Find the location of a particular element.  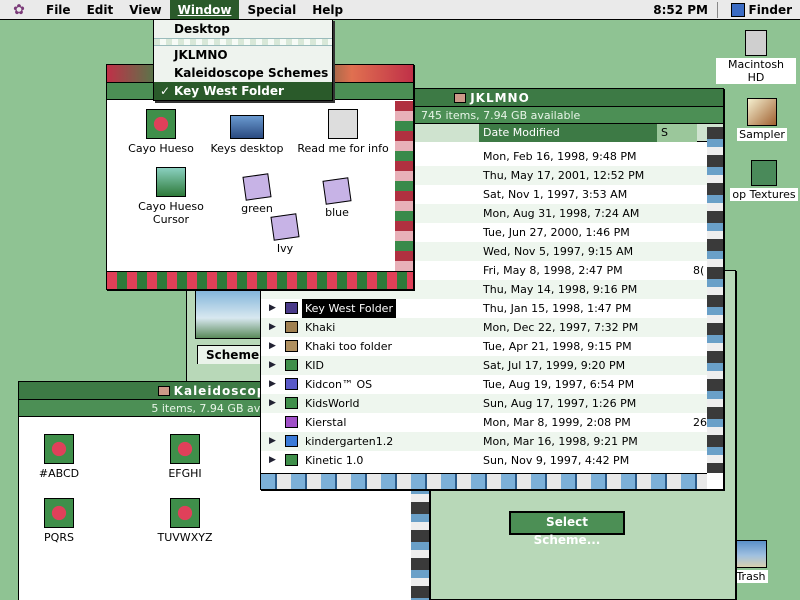

menu-special: Special is located at coordinates (271, 10).